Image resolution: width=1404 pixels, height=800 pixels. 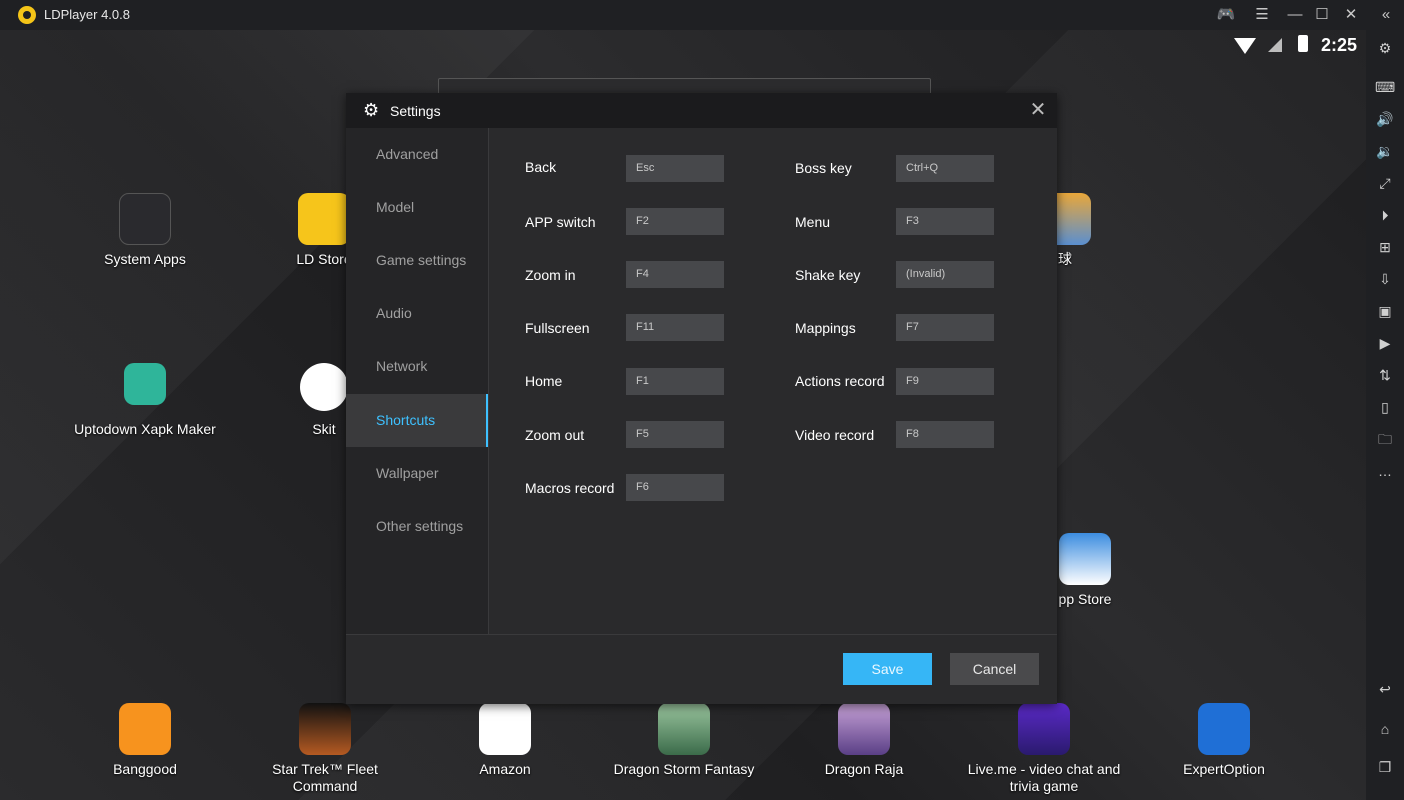 I want to click on shortcut-key-field: F2, so click(x=675, y=221).